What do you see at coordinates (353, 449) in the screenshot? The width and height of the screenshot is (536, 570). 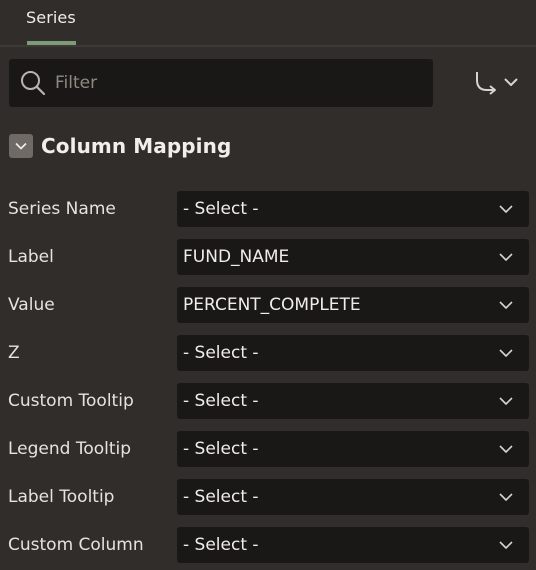 I see `legend-tooltip-select: - Select -` at bounding box center [353, 449].